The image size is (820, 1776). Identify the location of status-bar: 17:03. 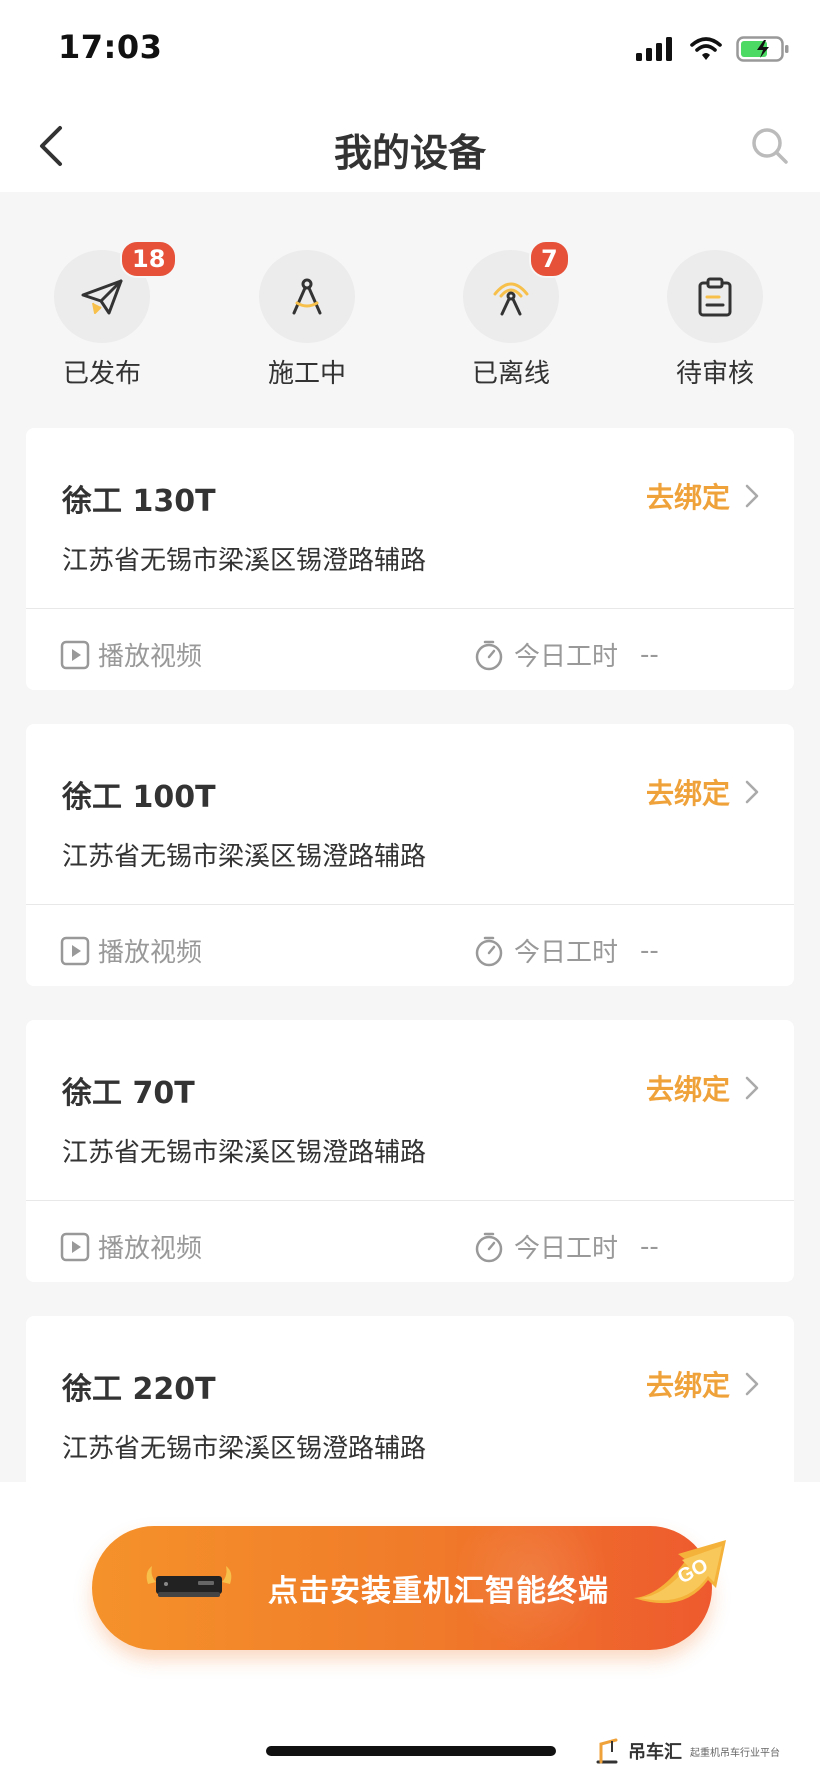
(410, 50).